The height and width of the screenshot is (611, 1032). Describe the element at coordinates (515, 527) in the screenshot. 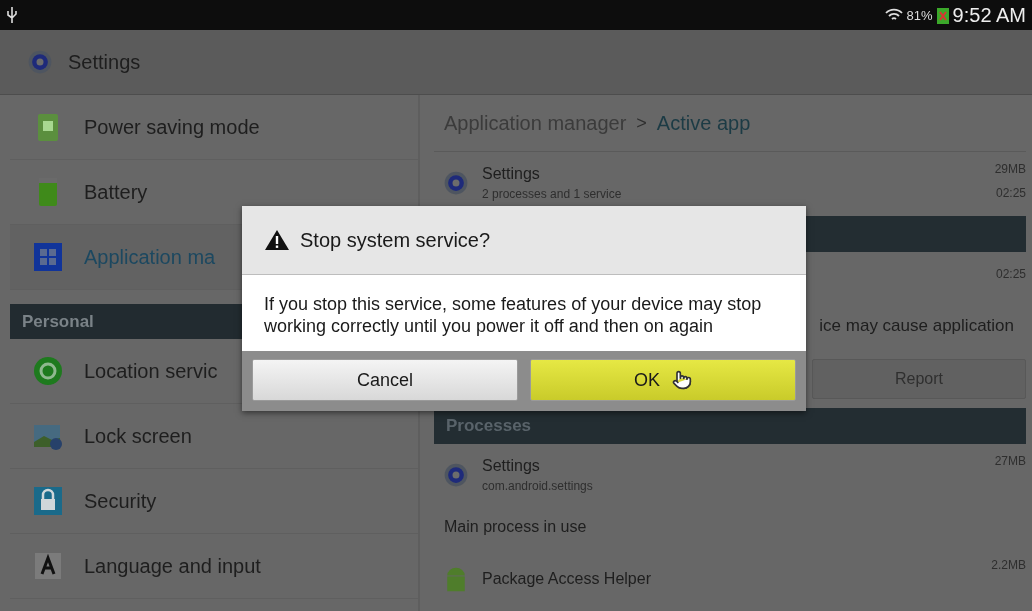

I see `process-status: Main process in use` at that location.